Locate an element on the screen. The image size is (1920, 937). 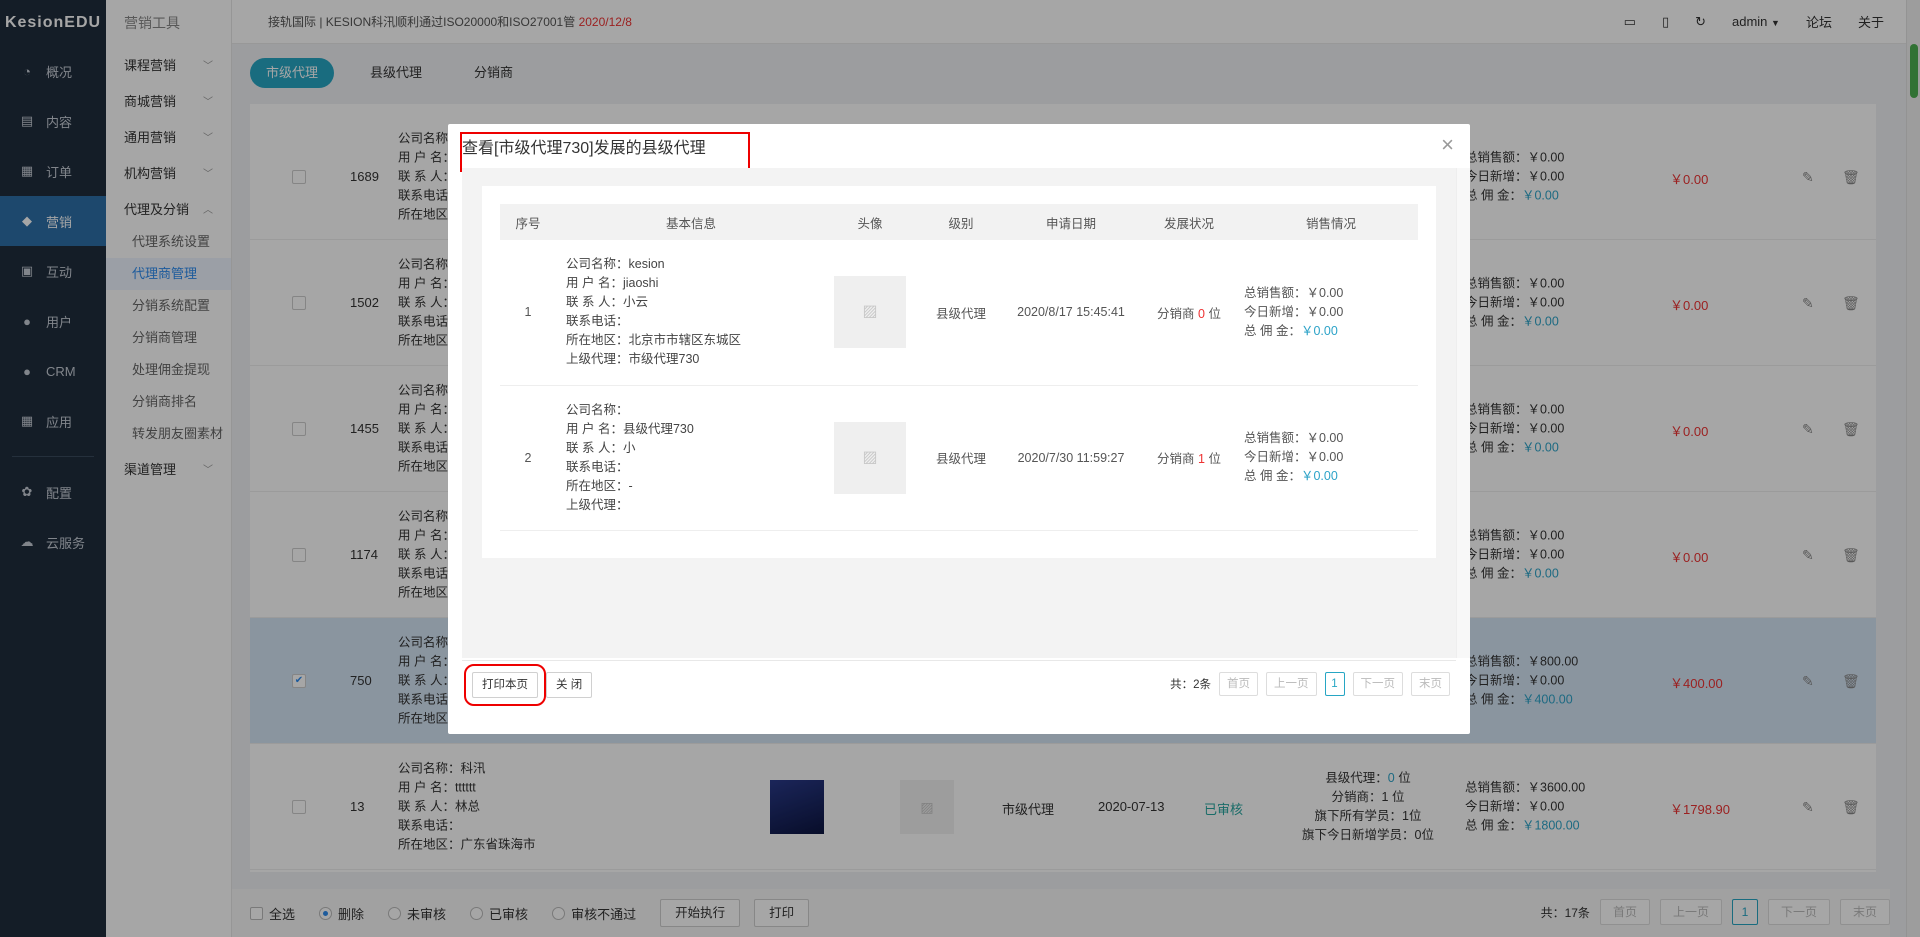
info-user: 用 户 名：jiaoshi is located at coordinates (612, 283).